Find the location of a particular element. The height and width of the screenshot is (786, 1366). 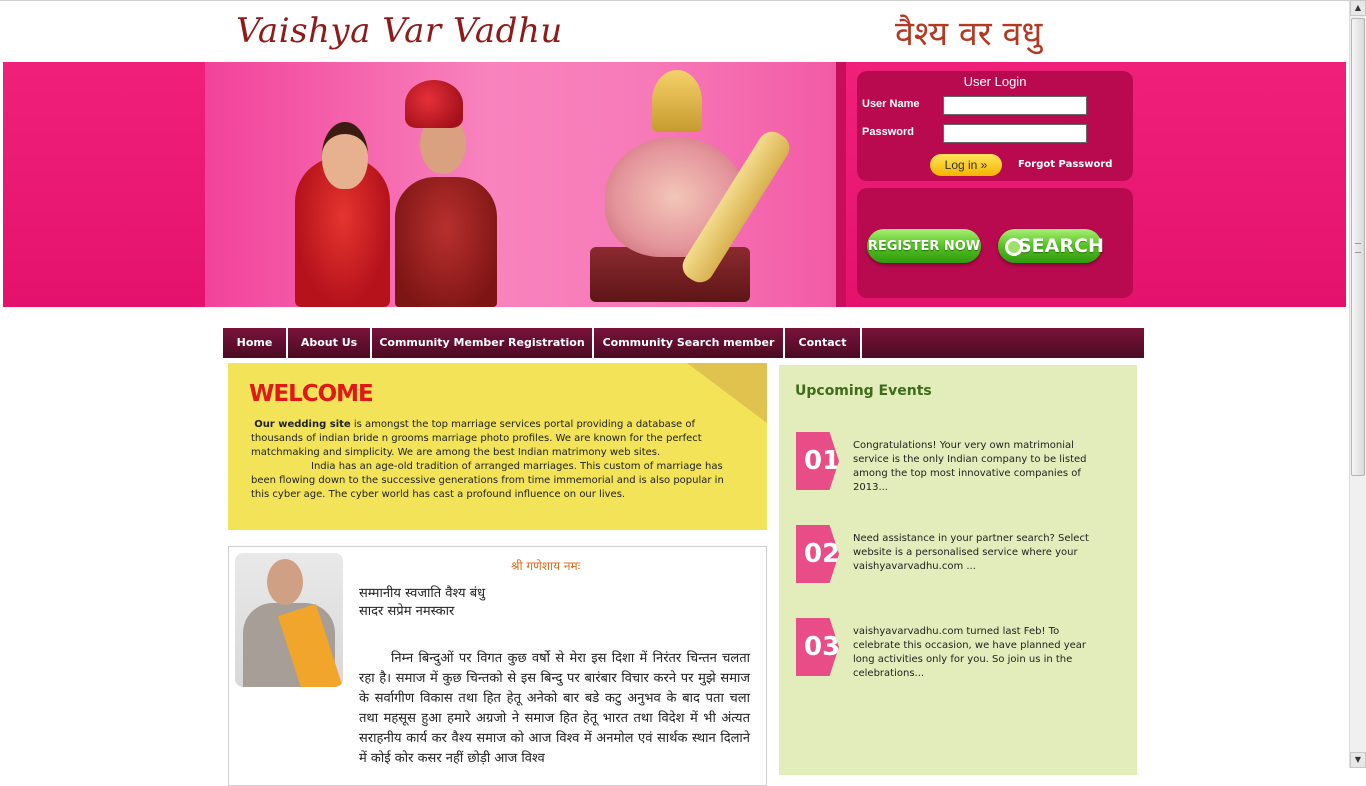

message-heading: श्री गणेशाय नमः is located at coordinates (546, 566).